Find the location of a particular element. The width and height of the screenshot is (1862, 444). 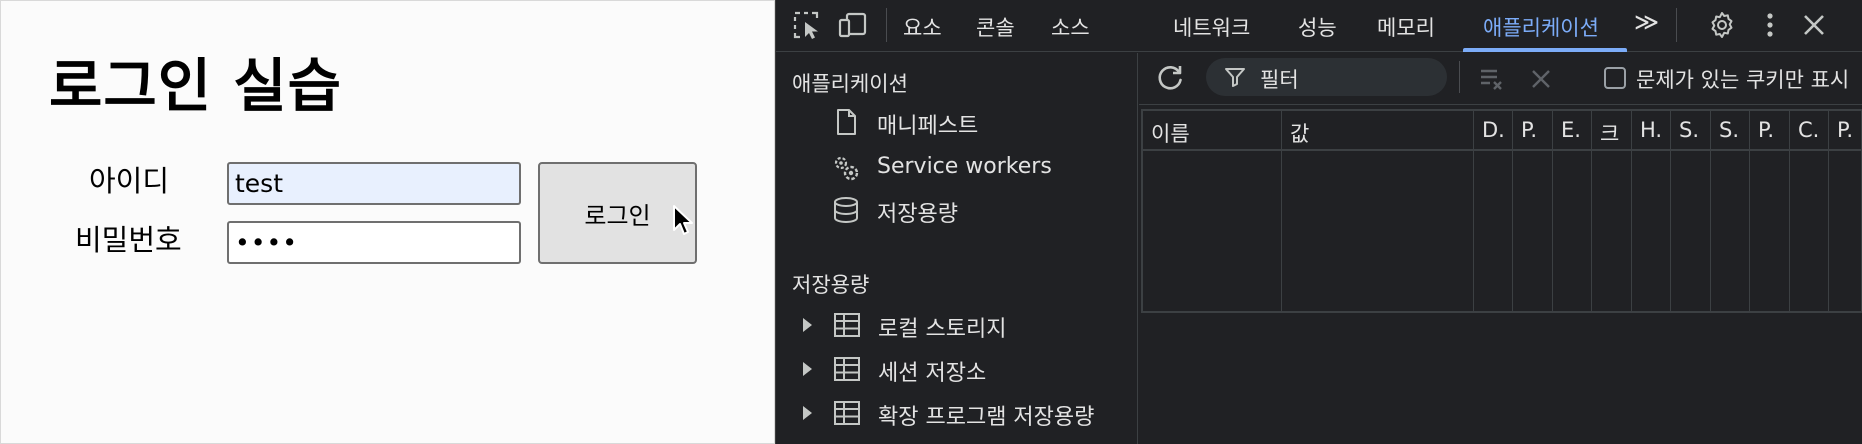

sidebar-item-session-storage: 세션 저장소 is located at coordinates (956, 369).